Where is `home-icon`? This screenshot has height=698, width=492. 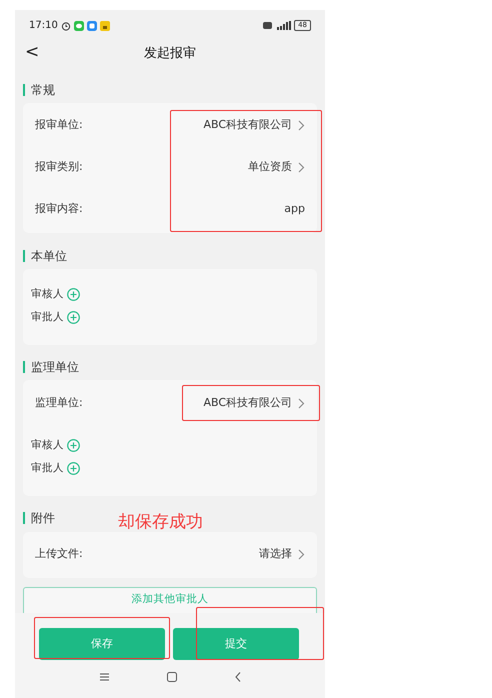 home-icon is located at coordinates (171, 677).